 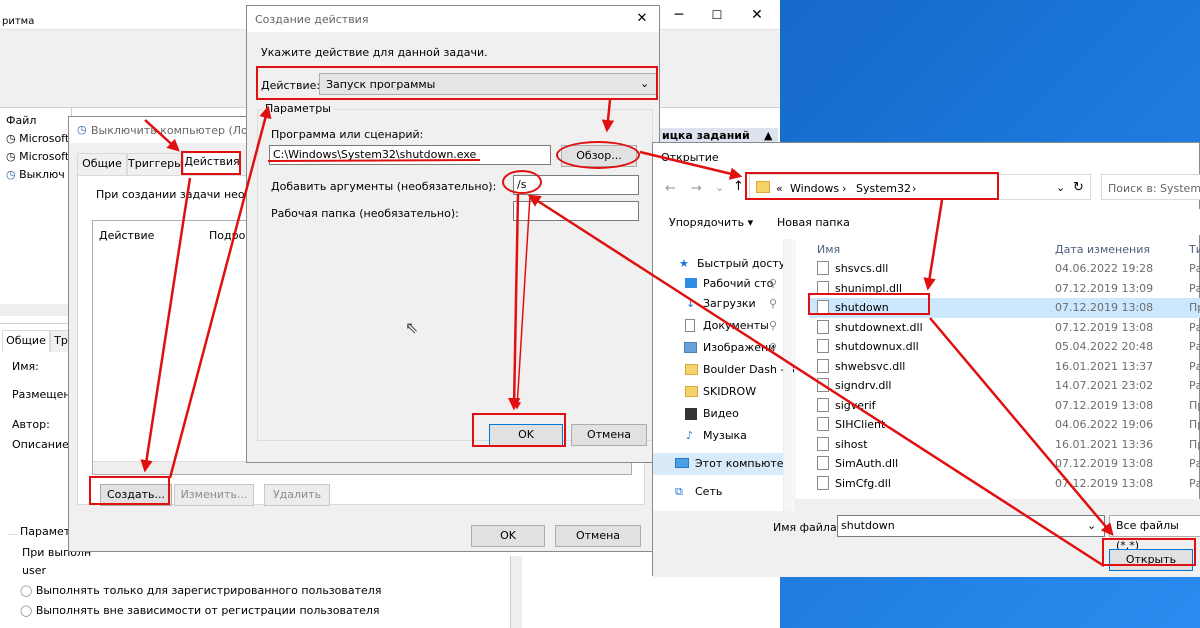 What do you see at coordinates (162, 135) in the screenshot?
I see `arrow-to-actions-tab` at bounding box center [162, 135].